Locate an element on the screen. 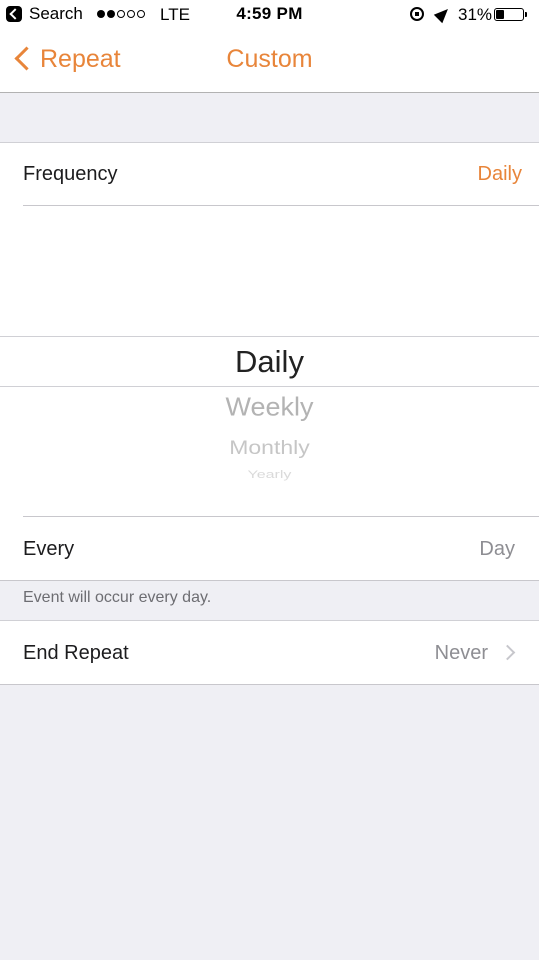  chevron-right-icon is located at coordinates (507, 652).